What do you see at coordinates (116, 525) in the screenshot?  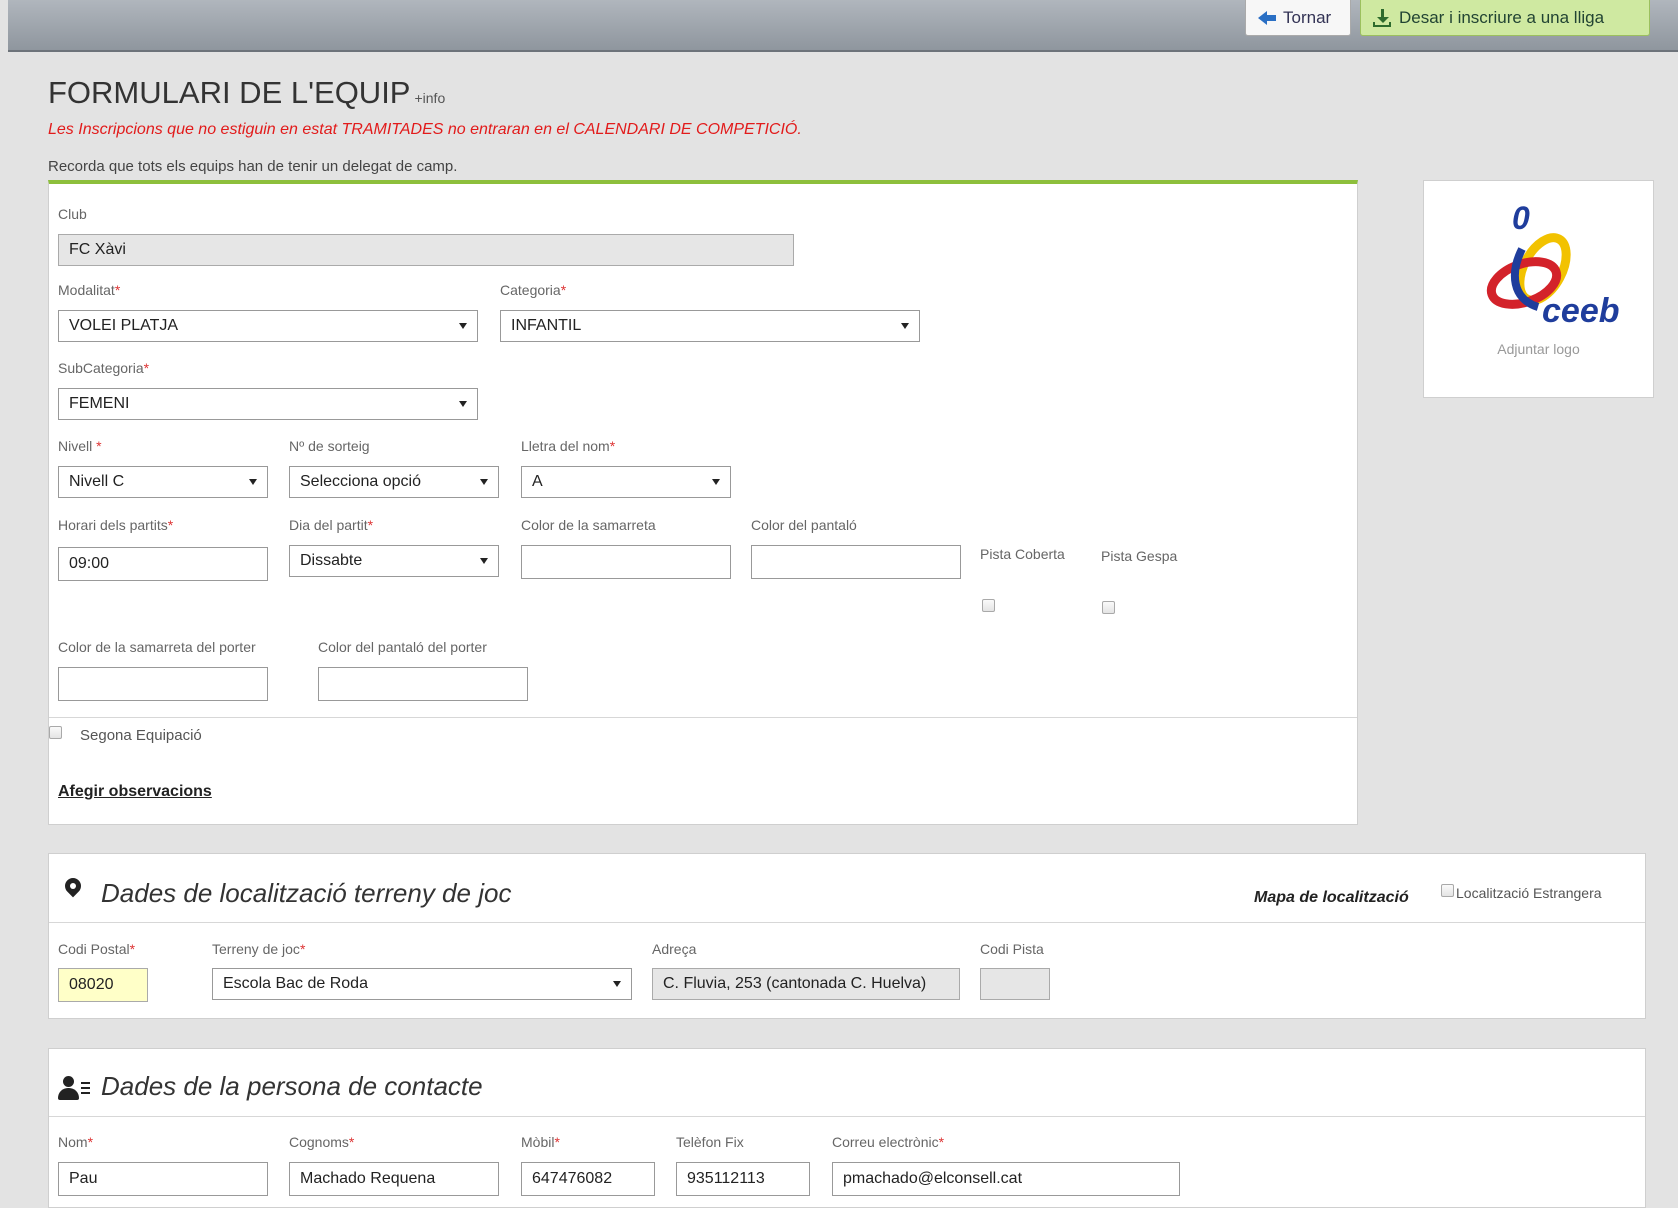 I see `horari-label: Horari dels partits*` at bounding box center [116, 525].